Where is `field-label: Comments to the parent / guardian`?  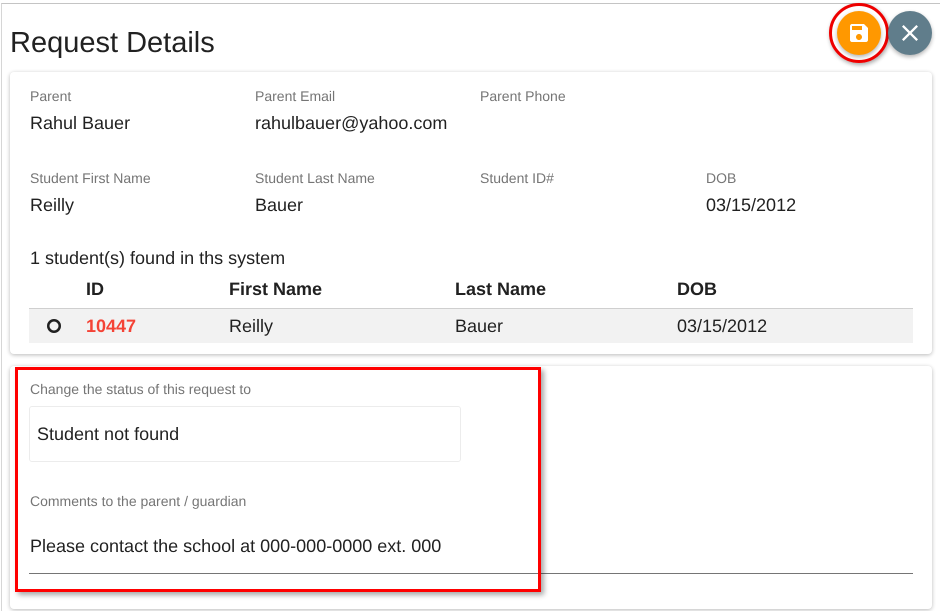 field-label: Comments to the parent / guardian is located at coordinates (137, 501).